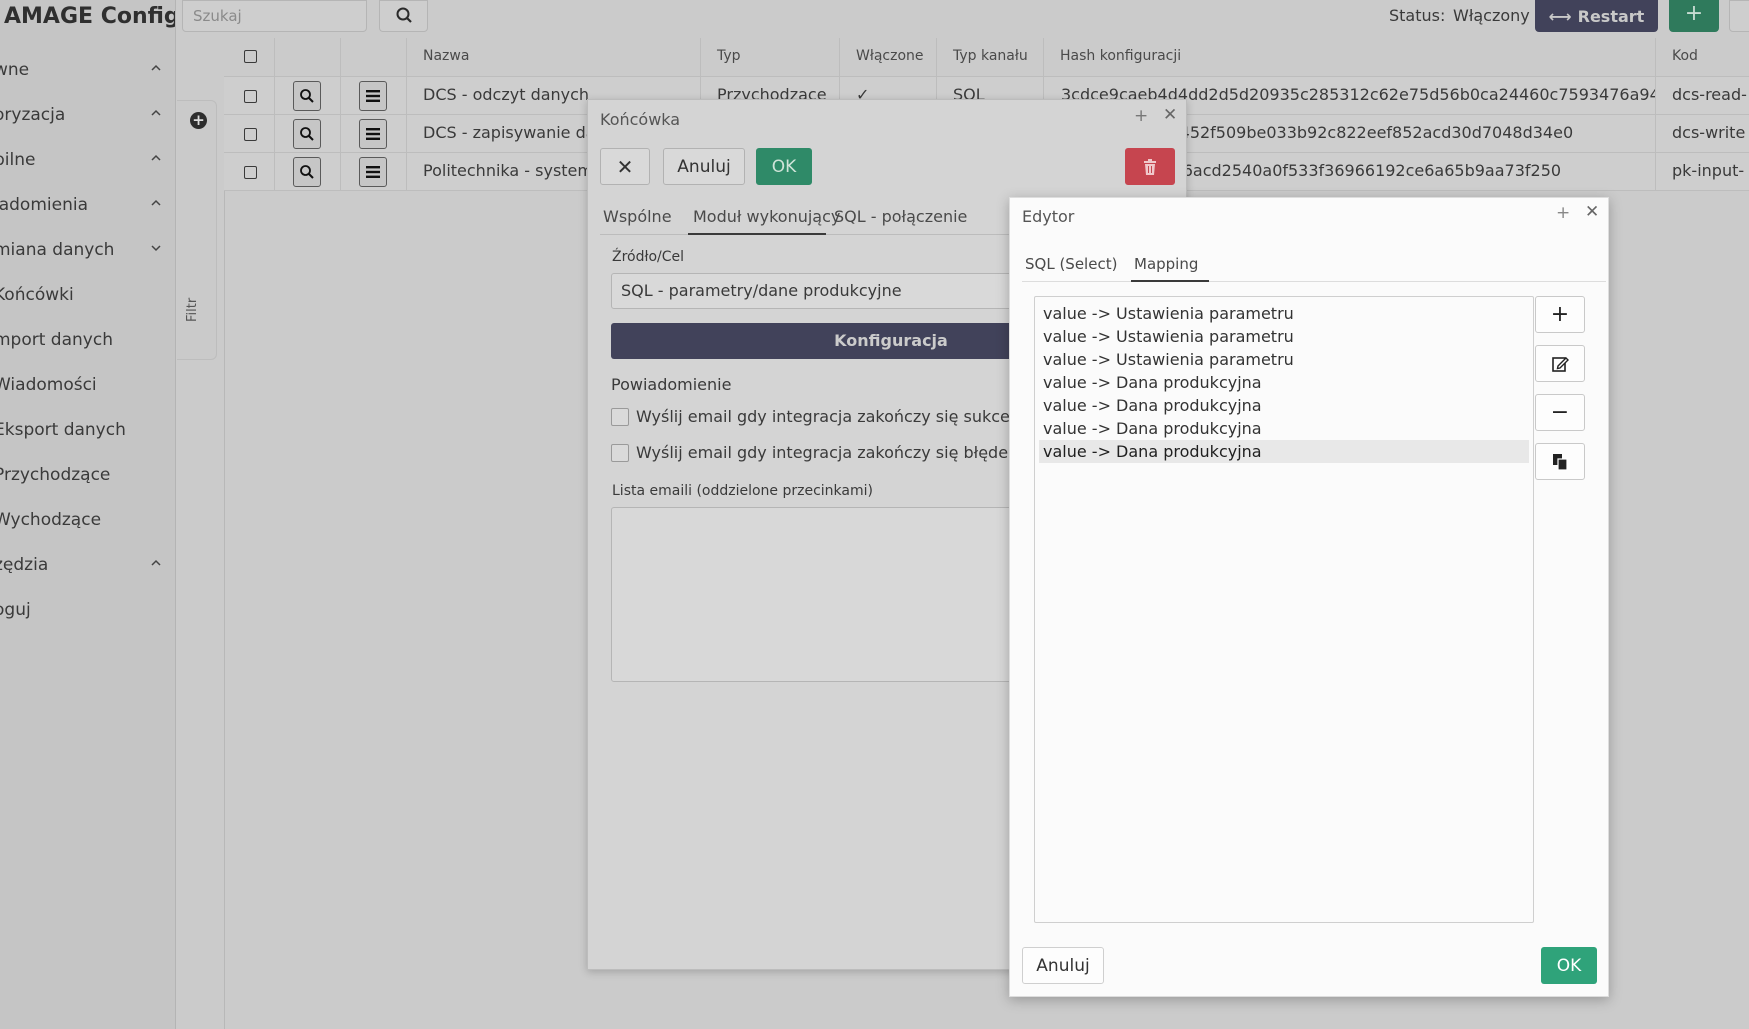 This screenshot has width=1749, height=1029. I want to click on column-header: Nazwa, so click(554, 57).